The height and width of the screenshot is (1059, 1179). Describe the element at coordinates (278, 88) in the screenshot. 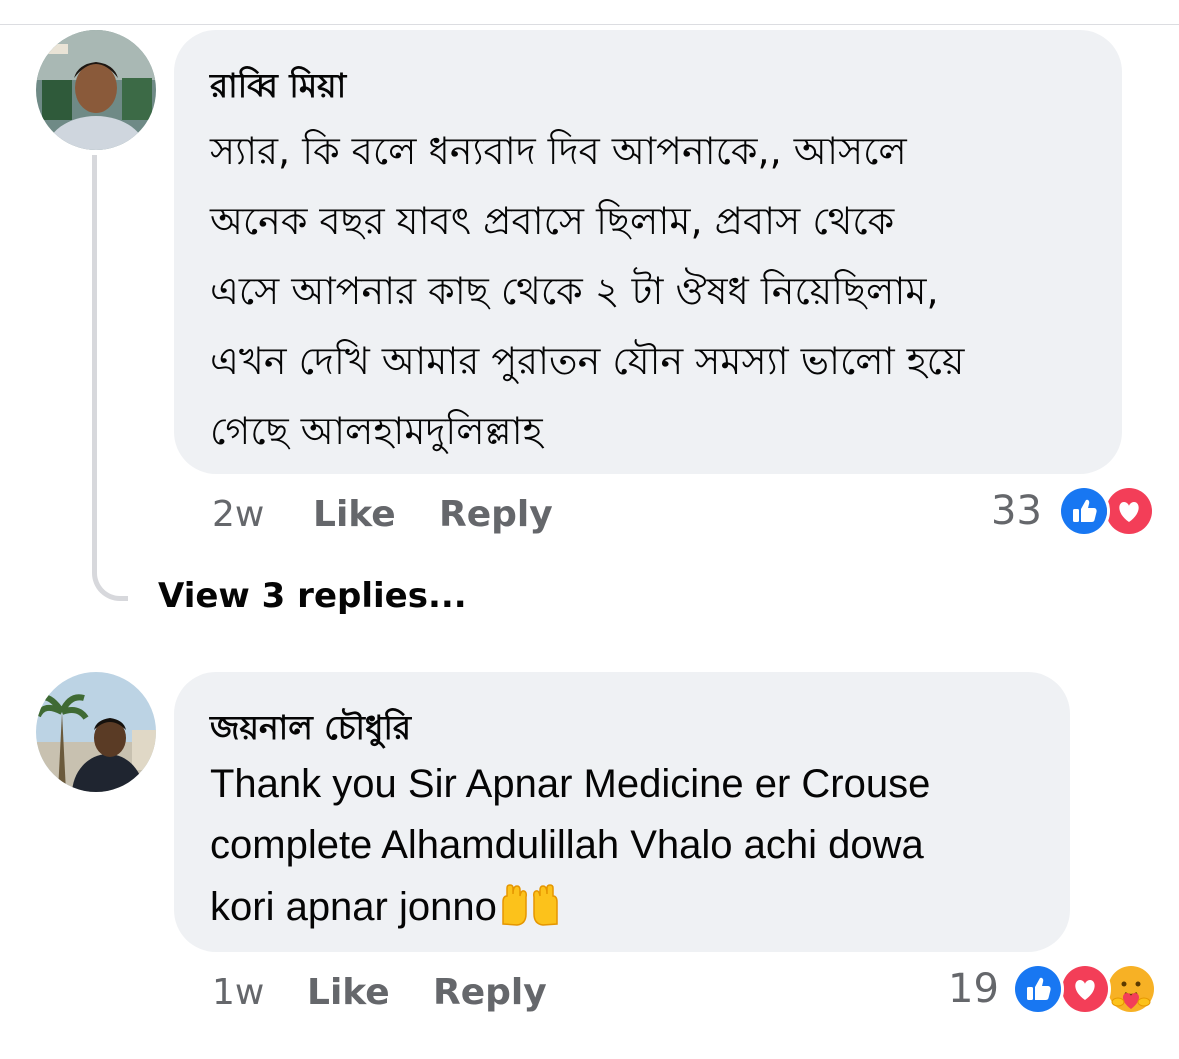

I see `comment-author: রাব্বি মিয়া` at that location.